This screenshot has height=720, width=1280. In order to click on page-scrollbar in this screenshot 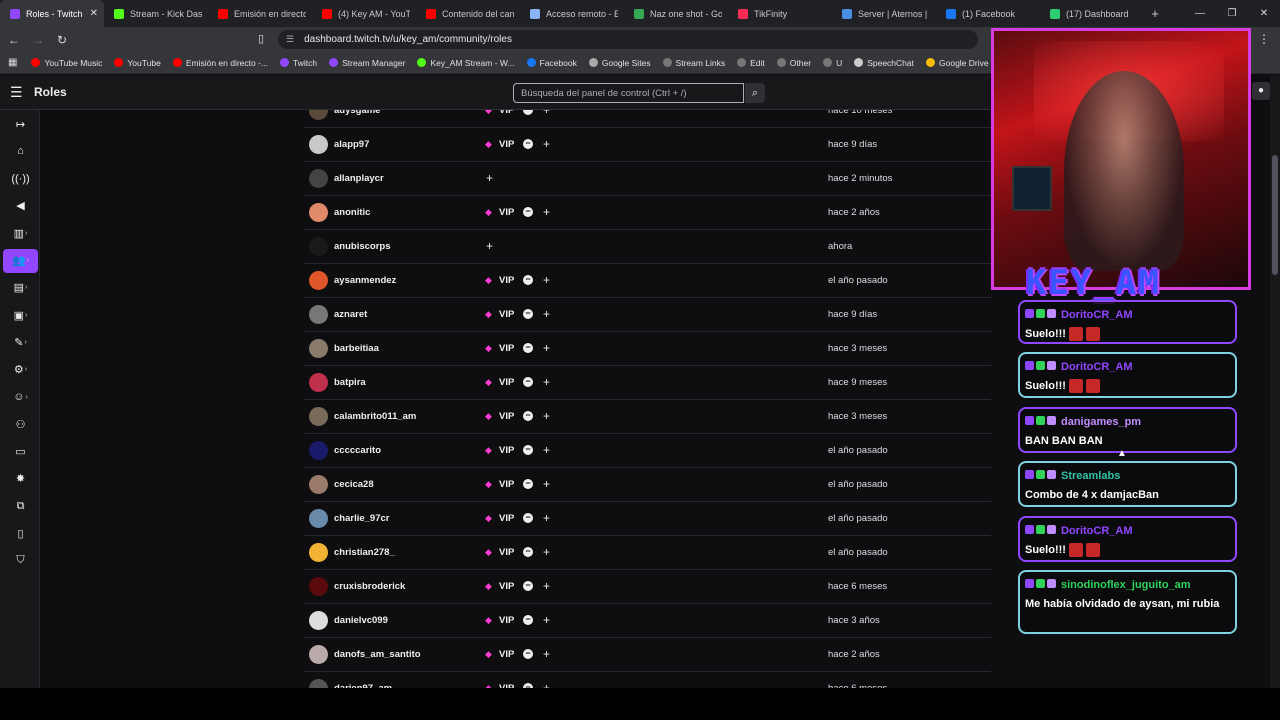, I will do `click(1275, 381)`.